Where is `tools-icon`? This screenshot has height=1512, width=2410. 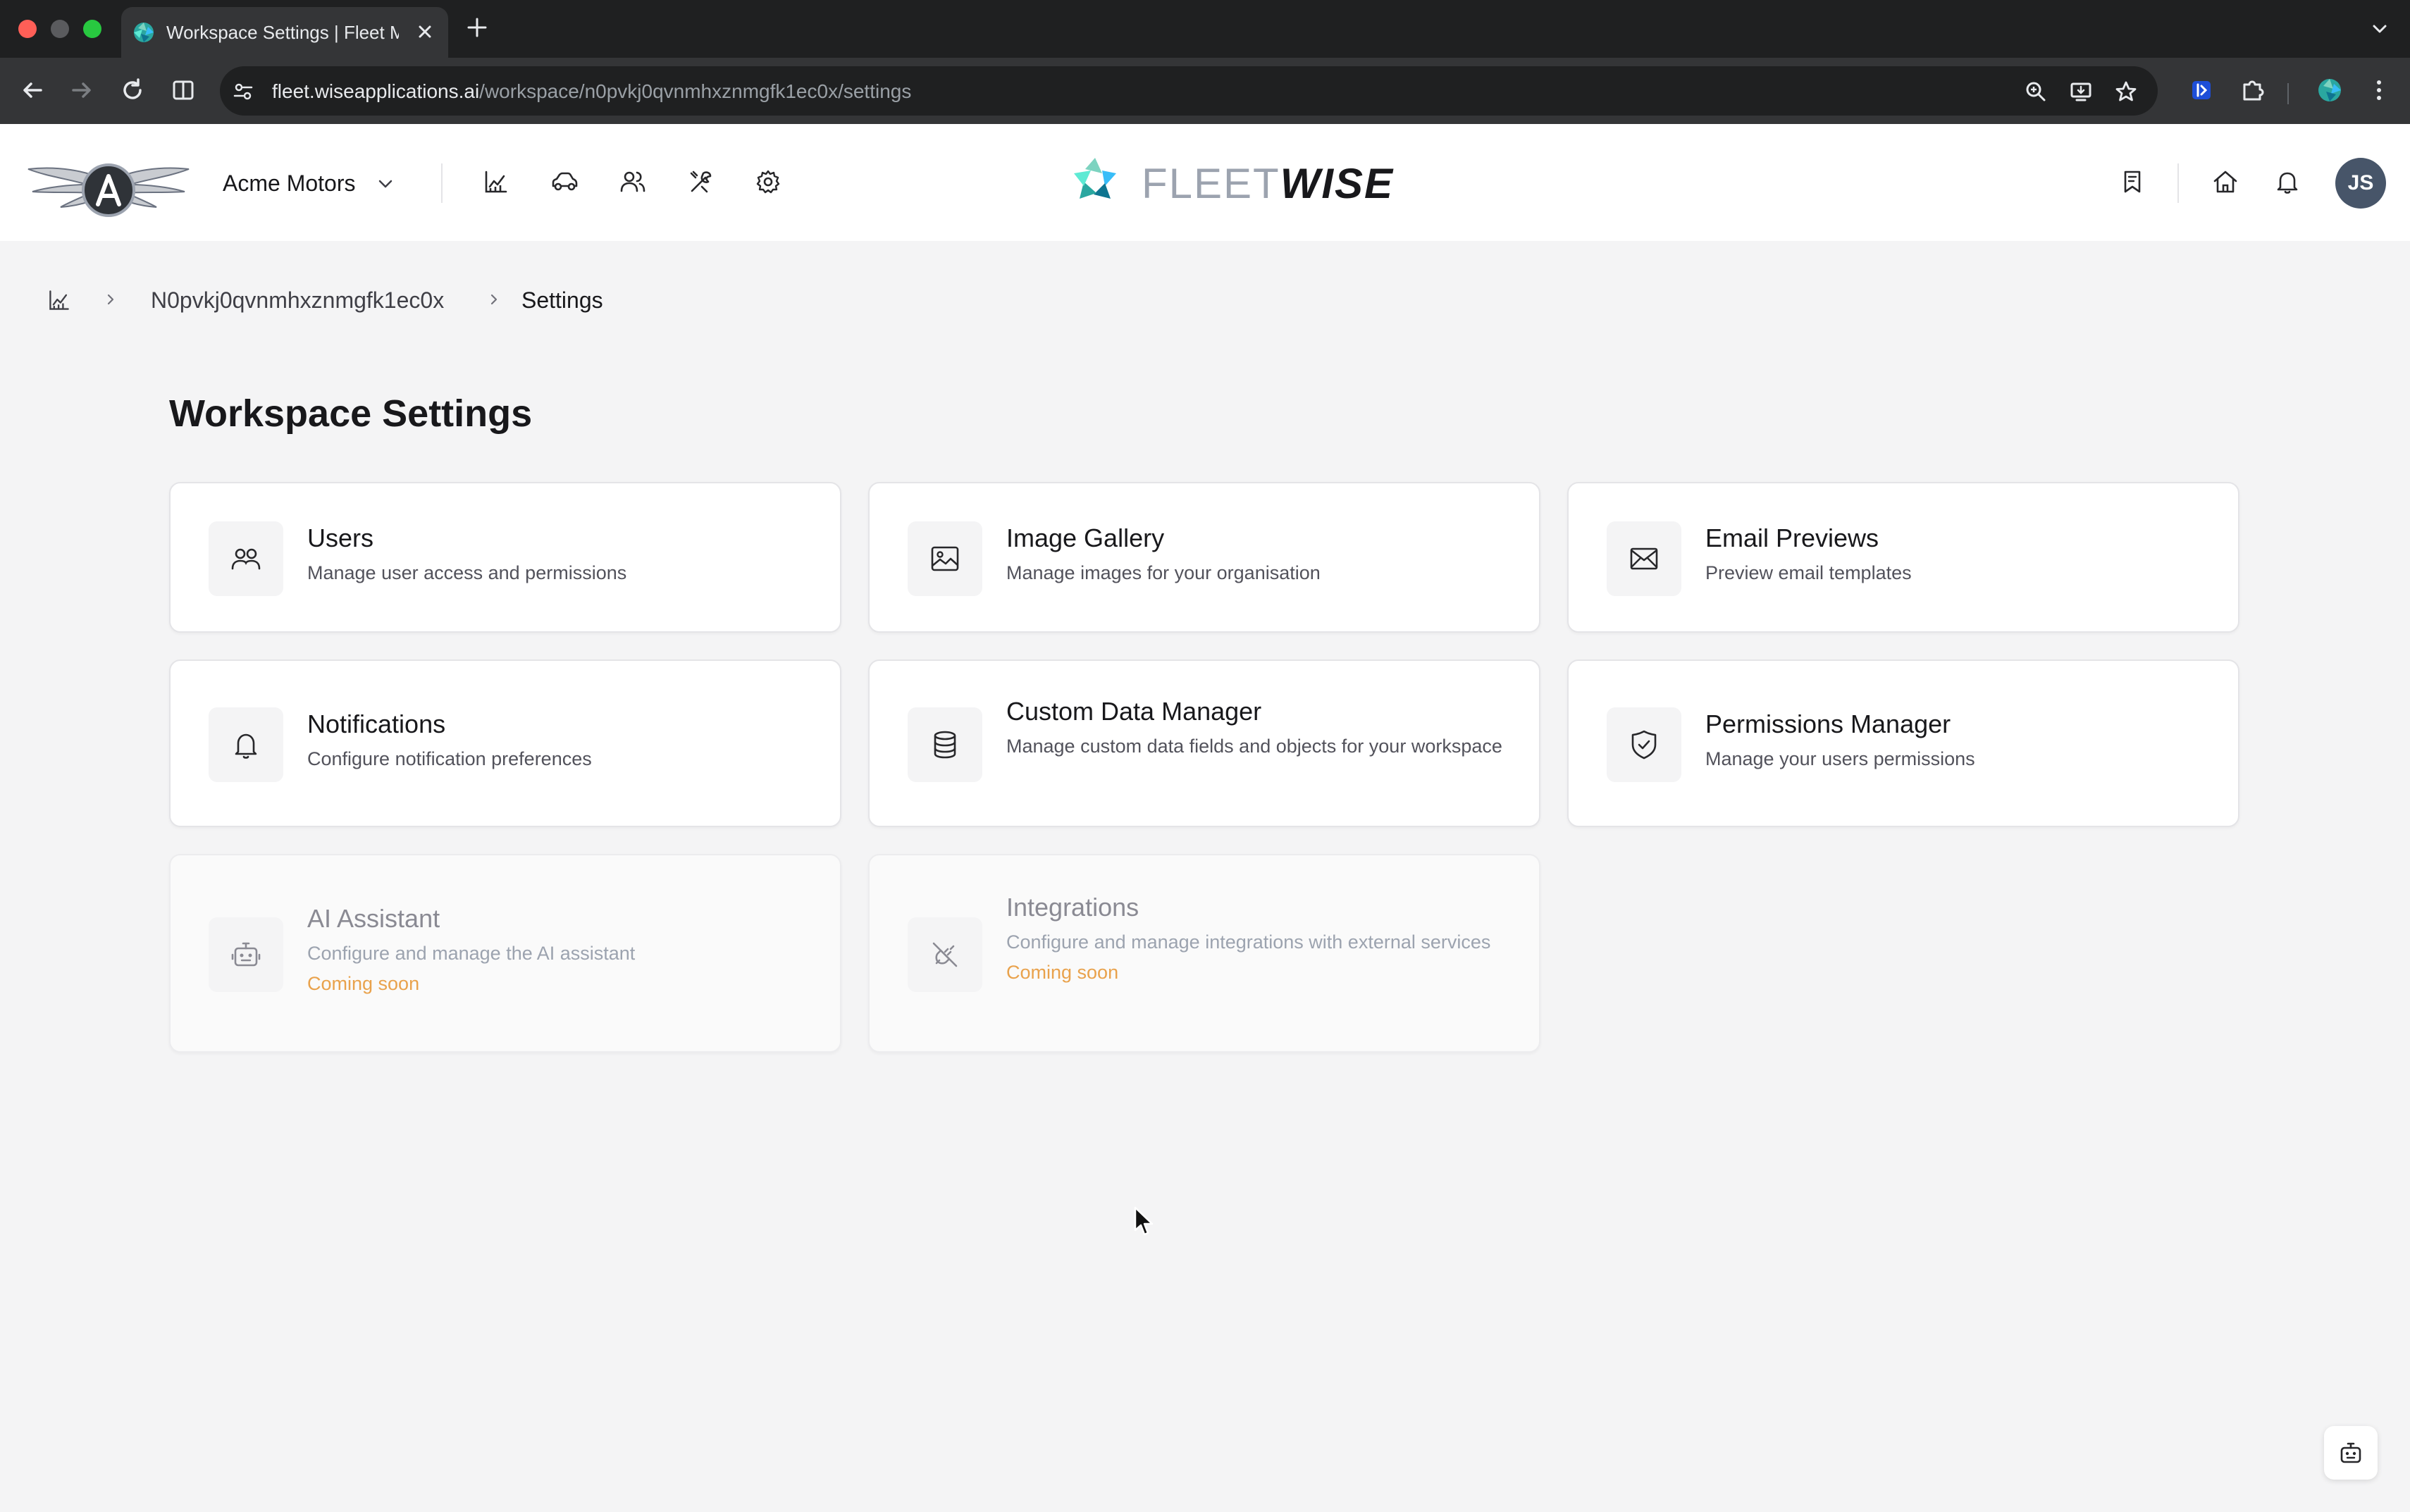 tools-icon is located at coordinates (700, 182).